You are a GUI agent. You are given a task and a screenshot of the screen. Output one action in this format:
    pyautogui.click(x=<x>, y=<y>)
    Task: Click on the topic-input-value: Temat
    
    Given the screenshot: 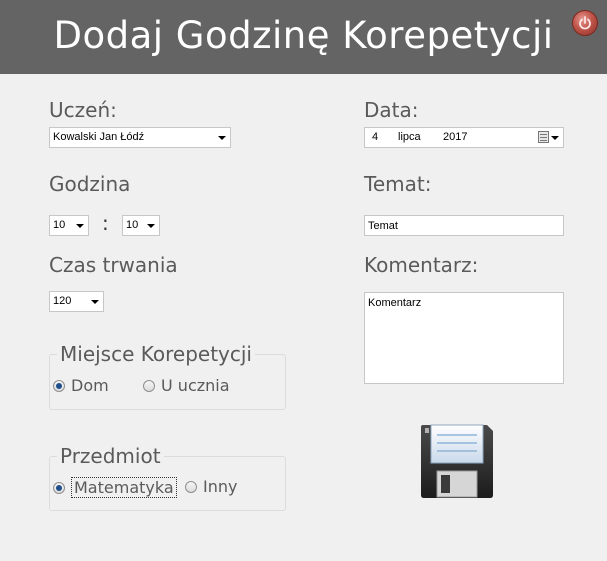 What is the action you would take?
    pyautogui.click(x=383, y=226)
    